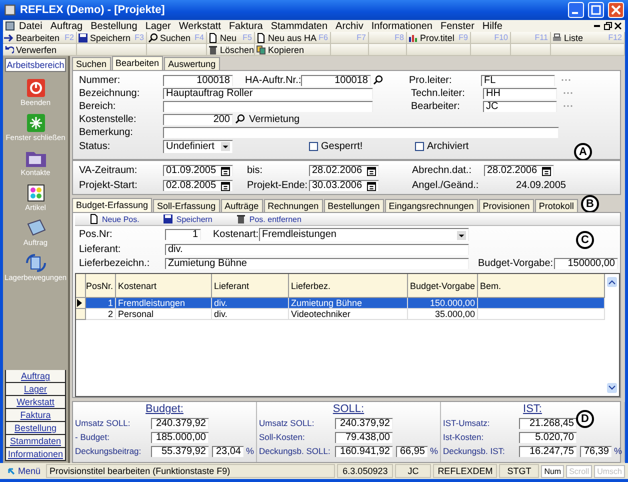 The width and height of the screenshot is (628, 482). What do you see at coordinates (169, 37) in the screenshot?
I see `toolbar-button: Suchen` at bounding box center [169, 37].